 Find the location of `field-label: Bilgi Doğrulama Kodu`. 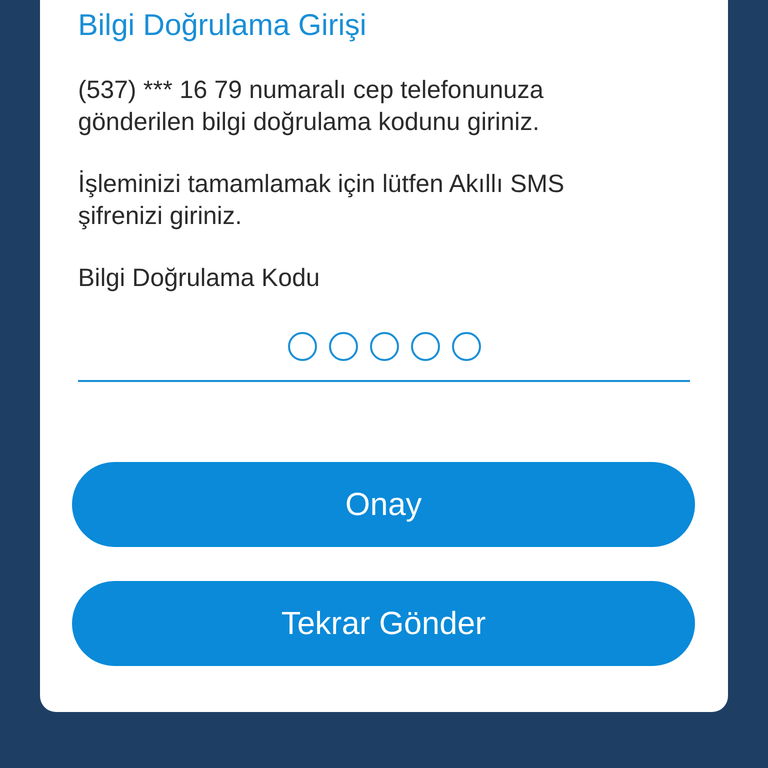

field-label: Bilgi Doğrulama Kodu is located at coordinates (199, 278).